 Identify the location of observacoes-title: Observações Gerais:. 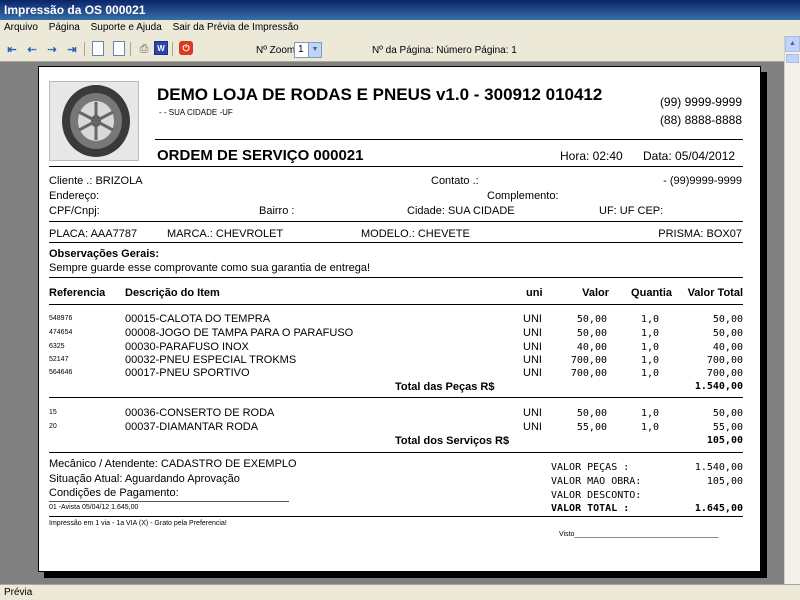
(104, 254).